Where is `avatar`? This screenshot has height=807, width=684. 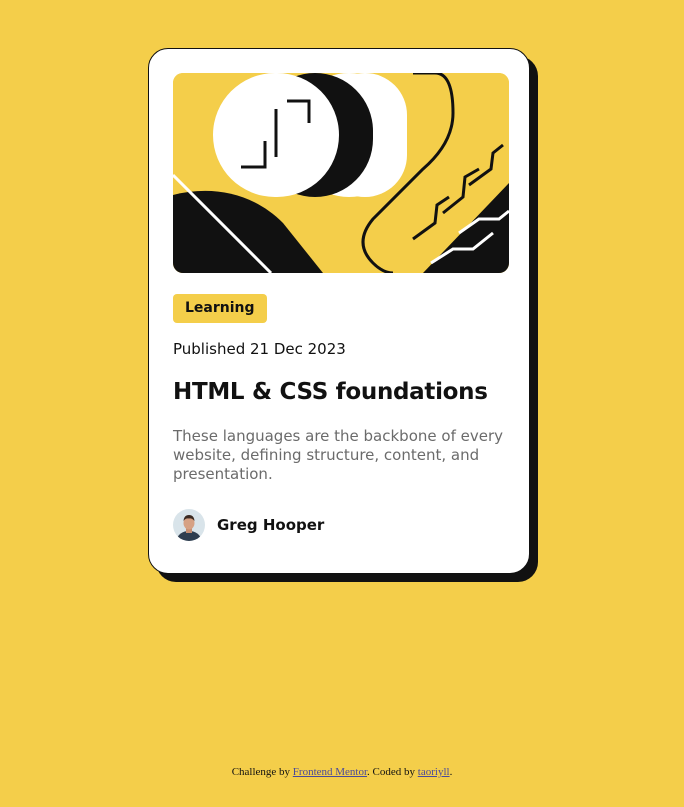 avatar is located at coordinates (189, 525).